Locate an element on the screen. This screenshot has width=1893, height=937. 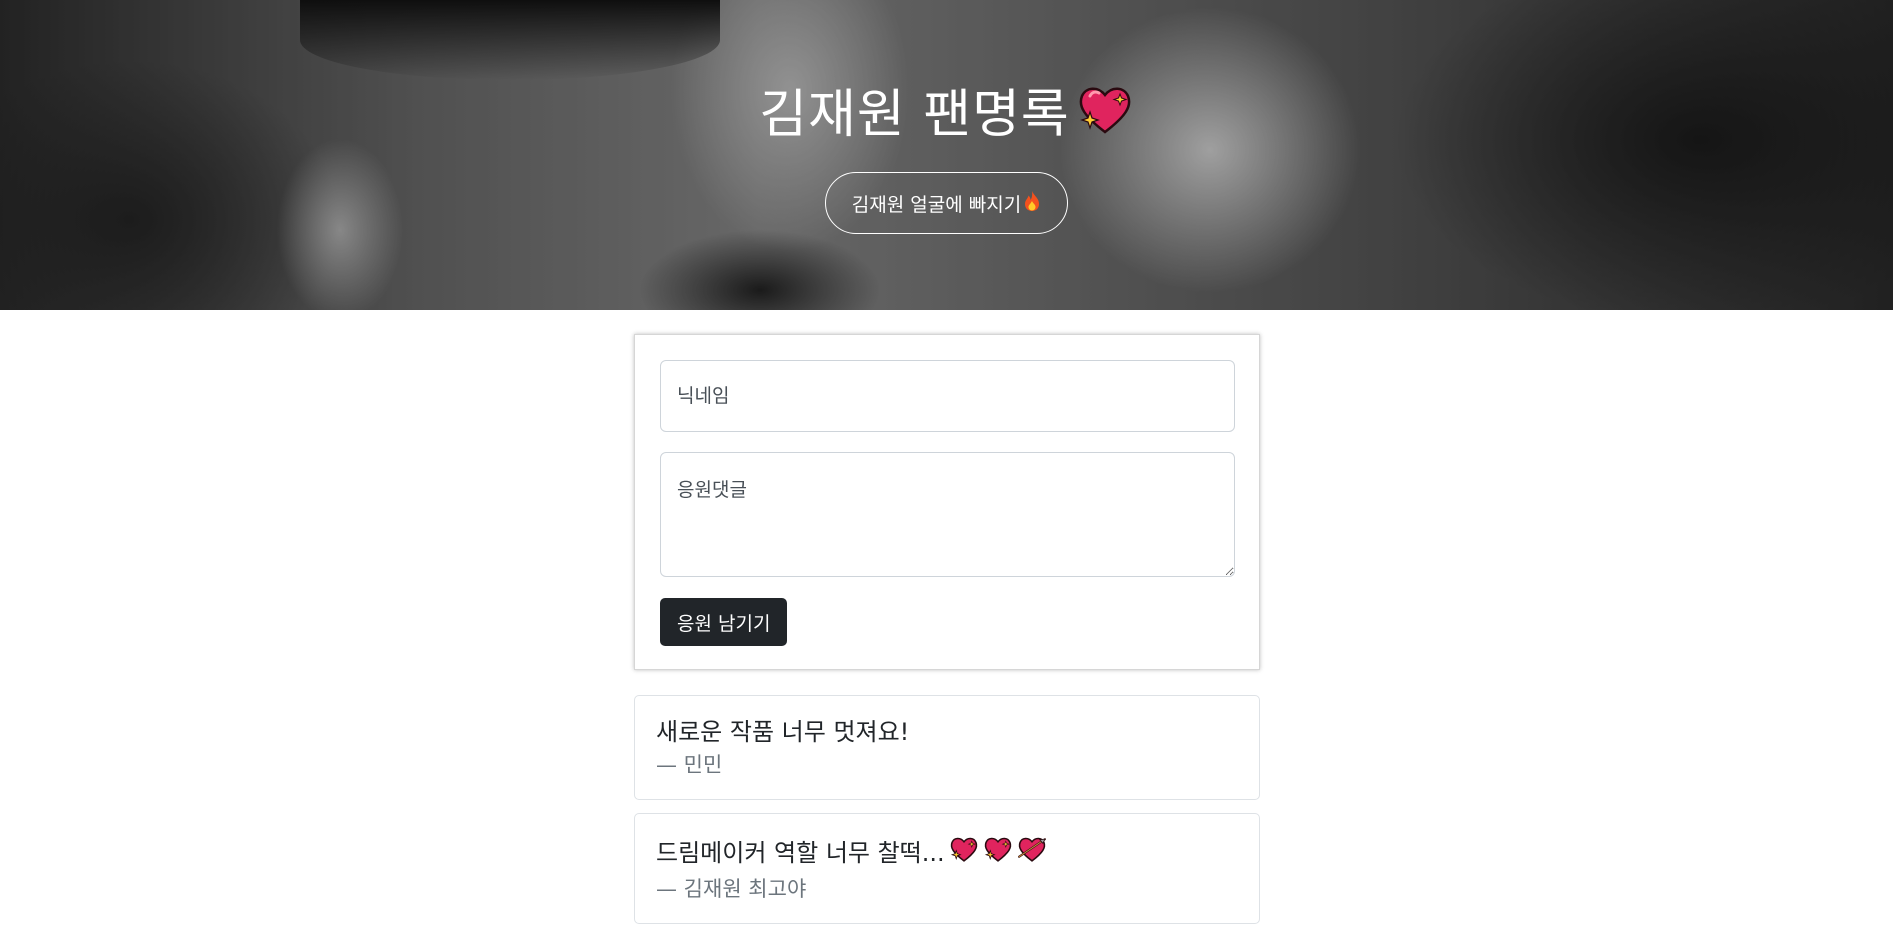
nickname-input is located at coordinates (947, 396).